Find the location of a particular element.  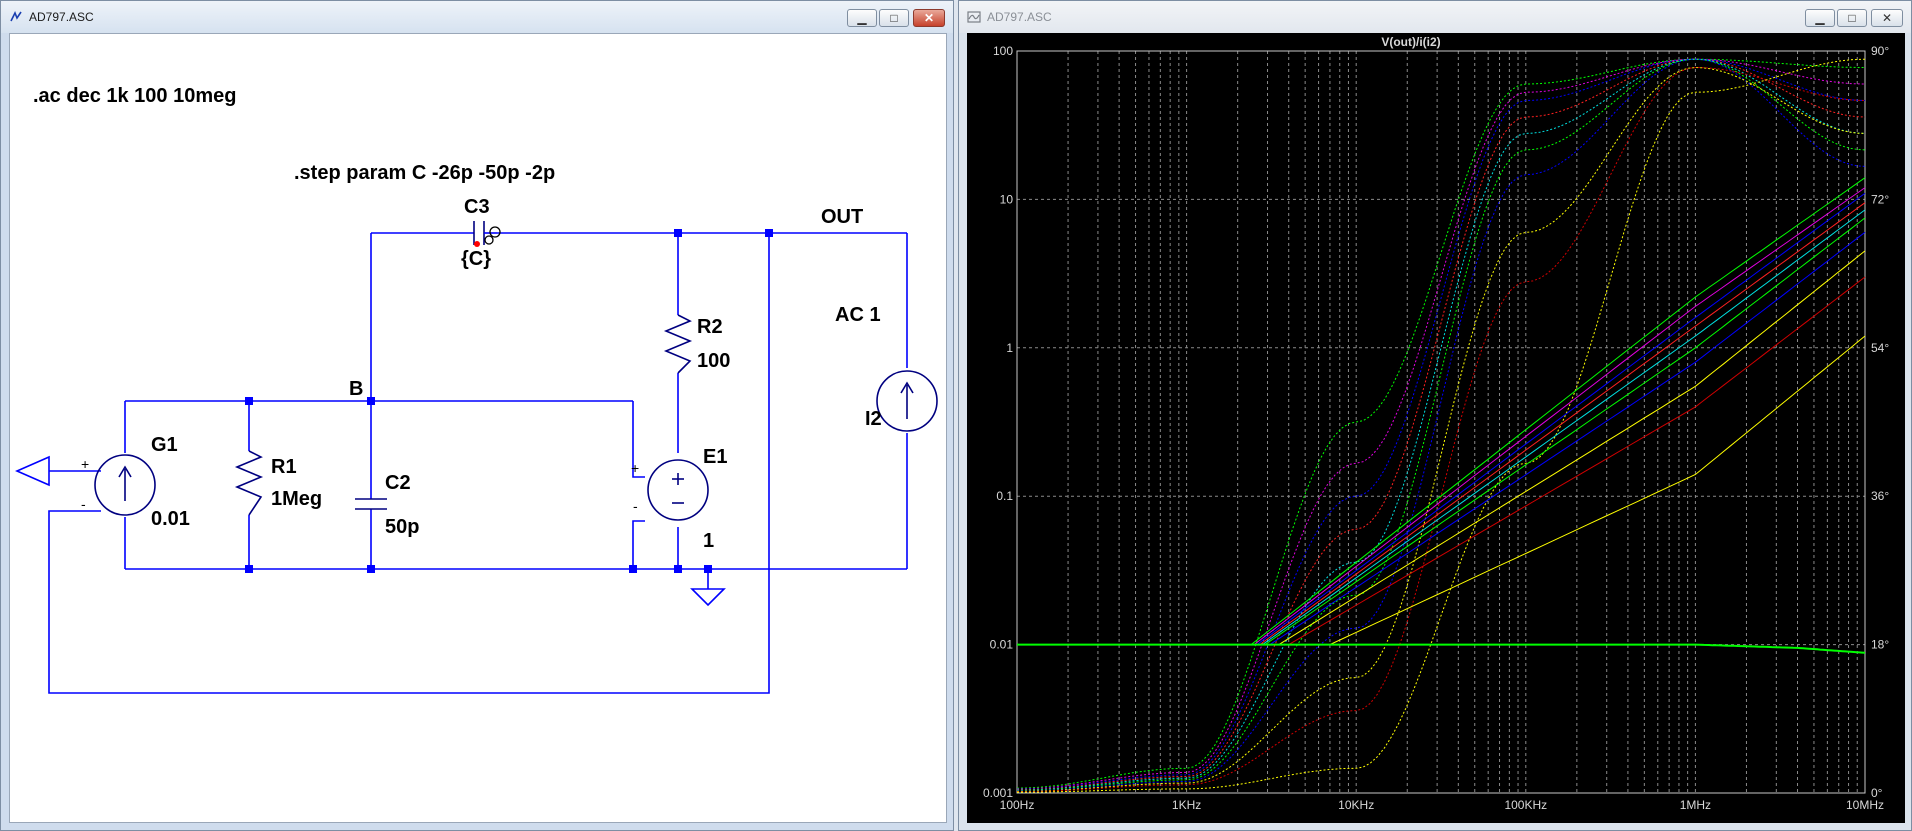

r2-value: 100 is located at coordinates (713, 361).